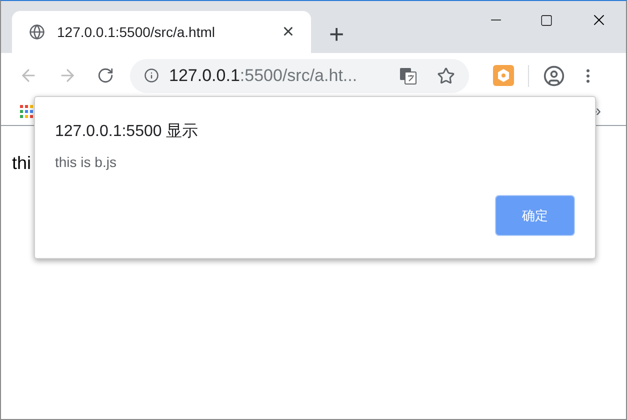 This screenshot has width=627, height=420. I want to click on new-tab-button: +, so click(336, 34).